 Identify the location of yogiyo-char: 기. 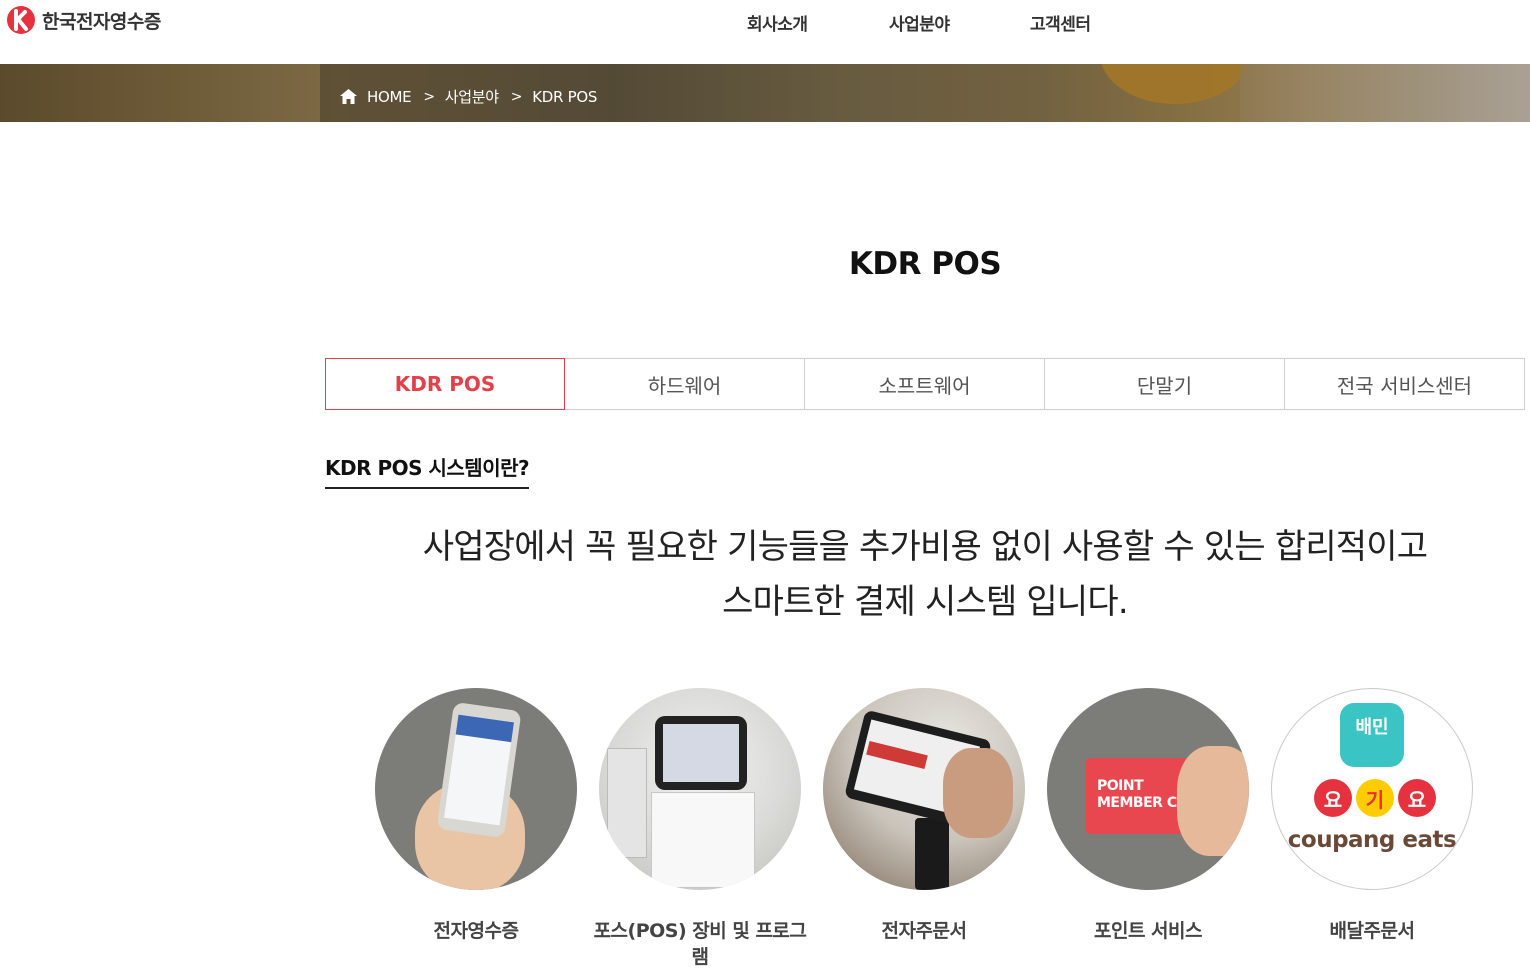
(1375, 798).